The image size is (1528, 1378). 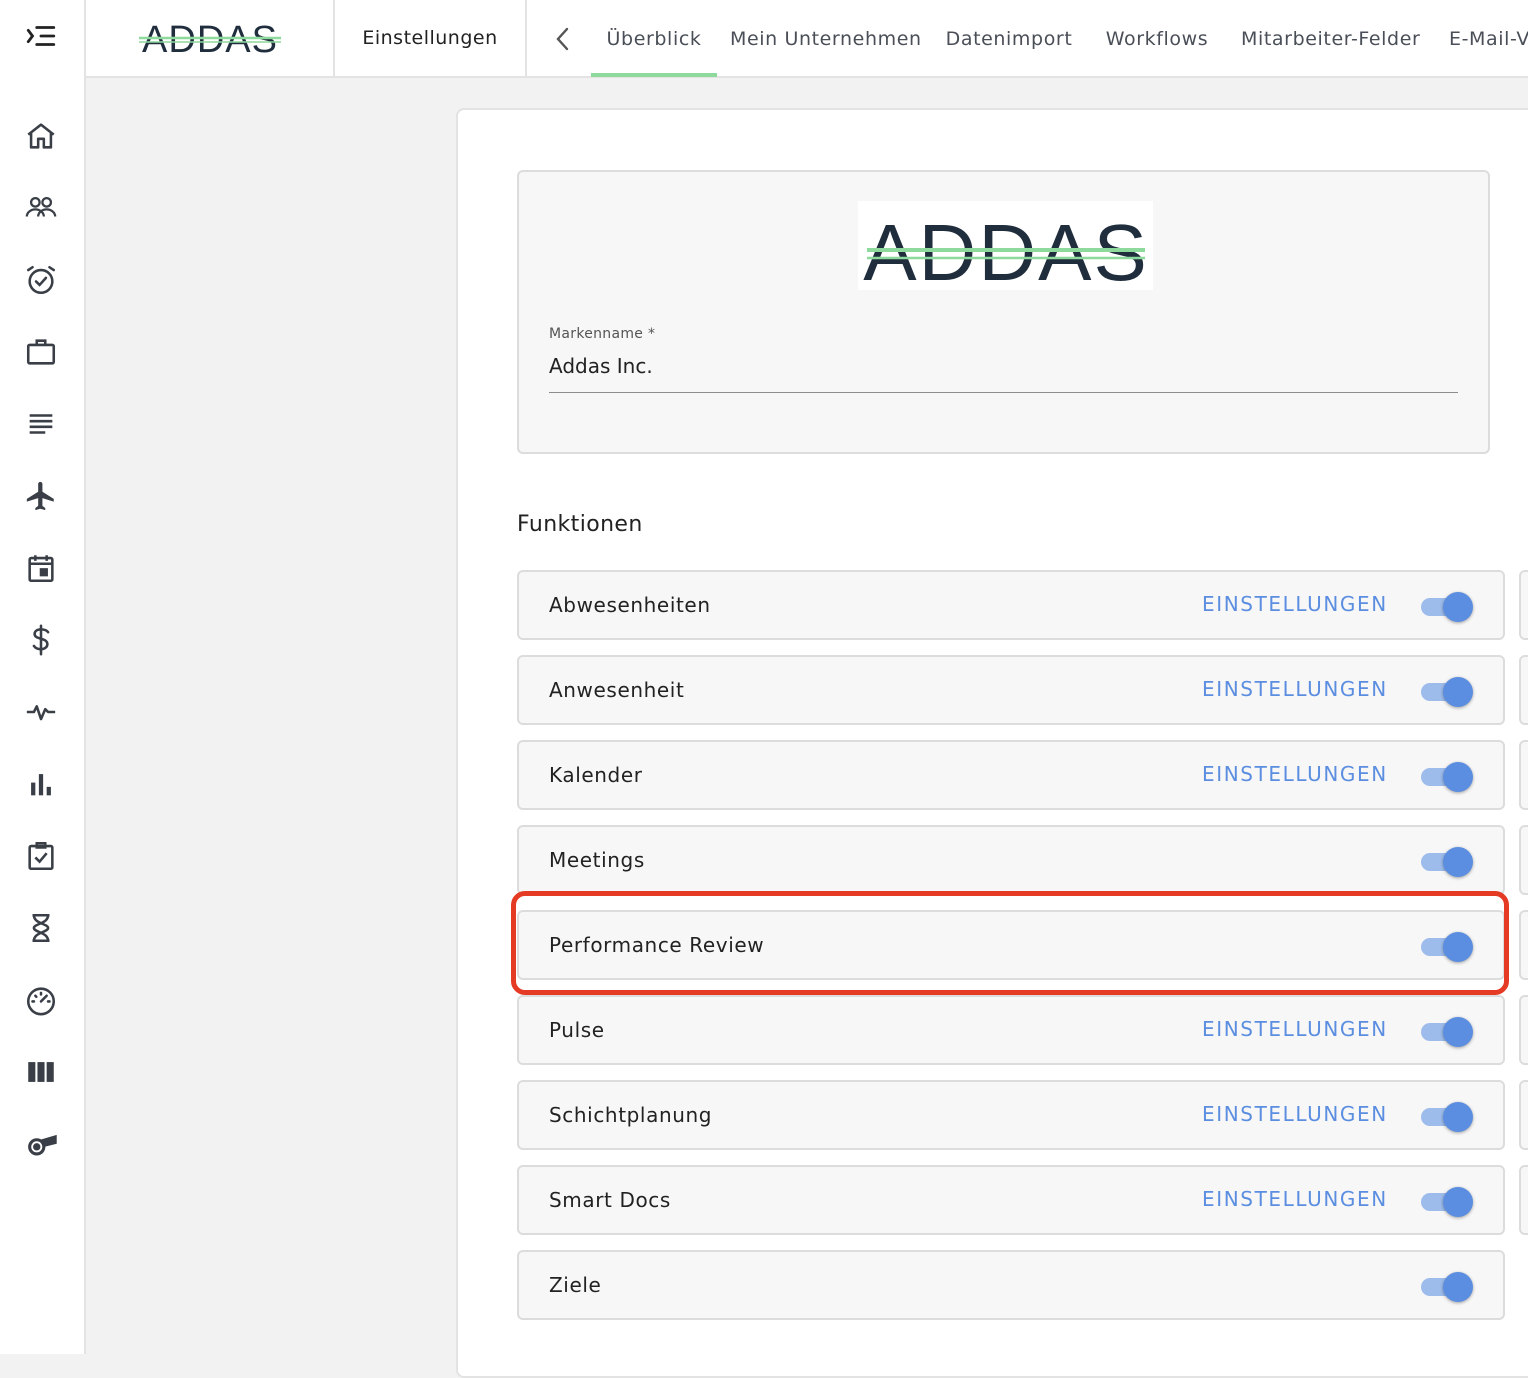 What do you see at coordinates (617, 690) in the screenshot?
I see `feature-name: Anwesenheit` at bounding box center [617, 690].